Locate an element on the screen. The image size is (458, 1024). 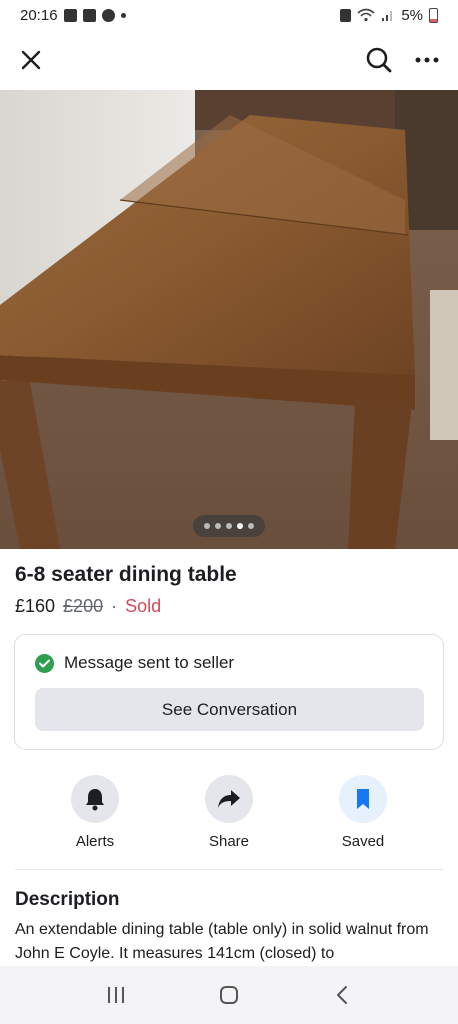
home-icon is located at coordinates (228, 995).